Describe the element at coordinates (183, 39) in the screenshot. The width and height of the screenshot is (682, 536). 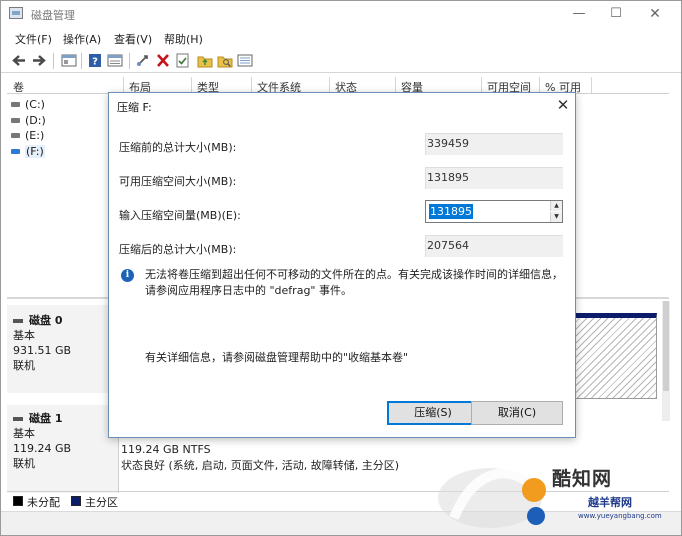
I see `menu-help: 帮助(H)` at that location.